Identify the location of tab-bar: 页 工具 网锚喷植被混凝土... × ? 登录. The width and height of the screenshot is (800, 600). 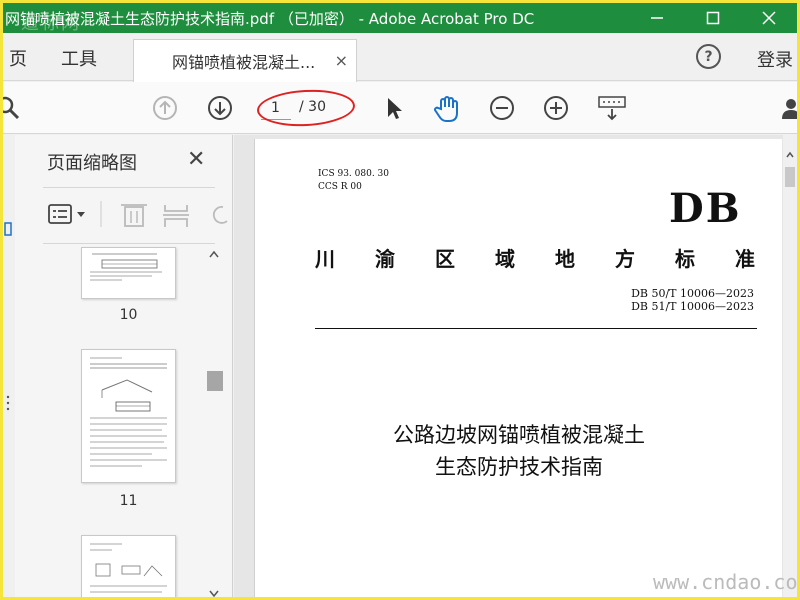
(400, 57).